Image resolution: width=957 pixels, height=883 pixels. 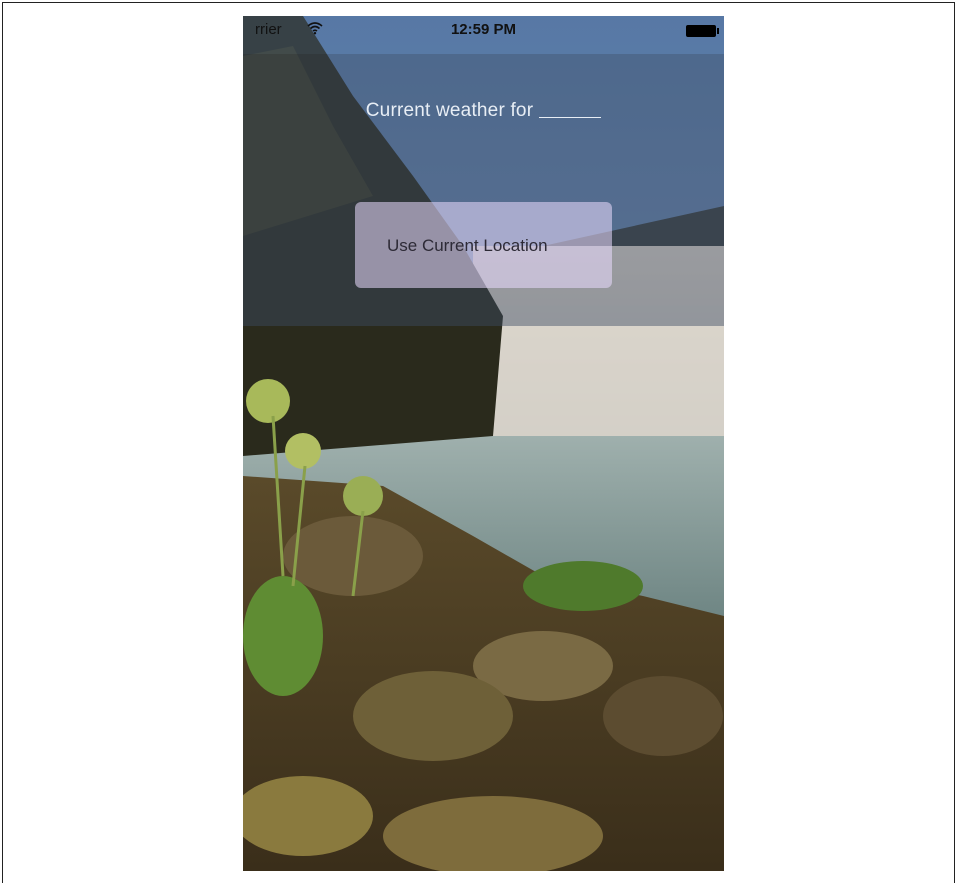 I want to click on page-border-right, so click(x=954, y=442).